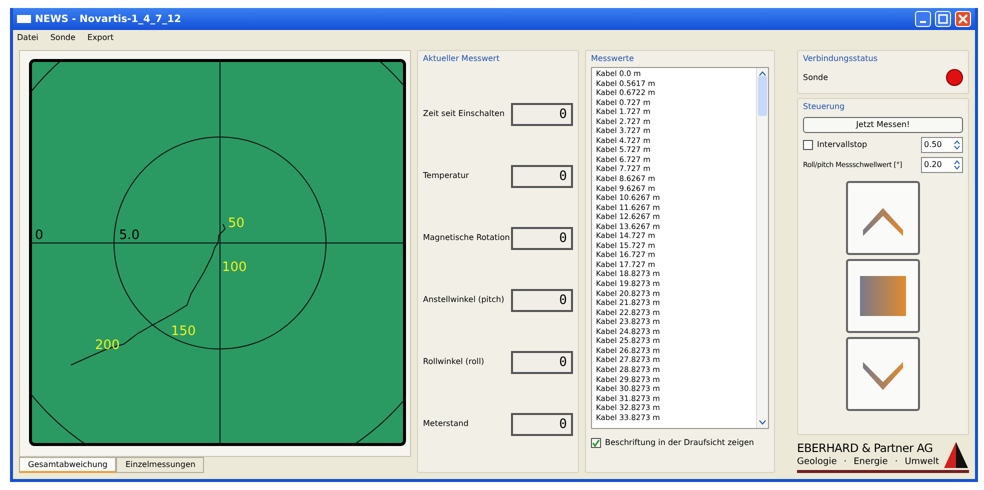 The image size is (984, 490). What do you see at coordinates (446, 176) in the screenshot?
I see `field-label: Temperatur` at bounding box center [446, 176].